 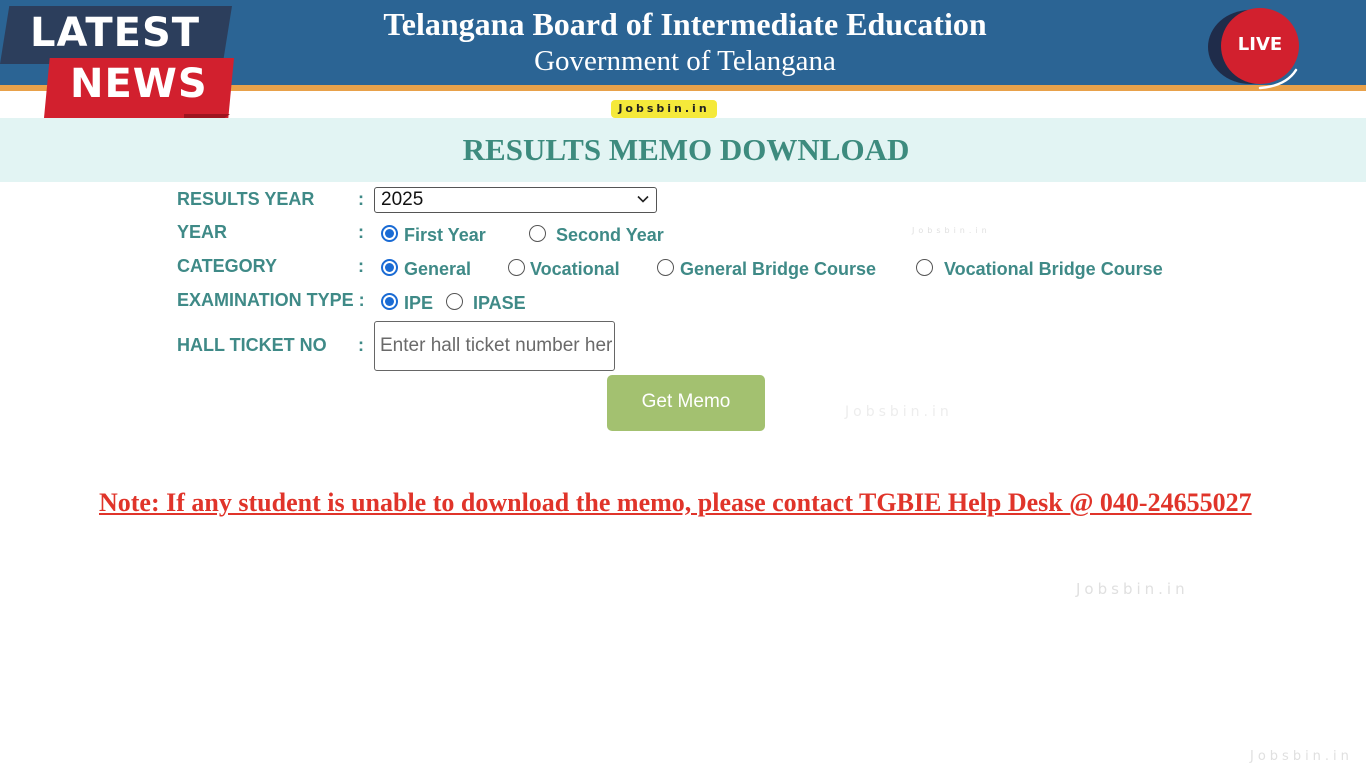 I want to click on radio-first-year, so click(x=389, y=233).